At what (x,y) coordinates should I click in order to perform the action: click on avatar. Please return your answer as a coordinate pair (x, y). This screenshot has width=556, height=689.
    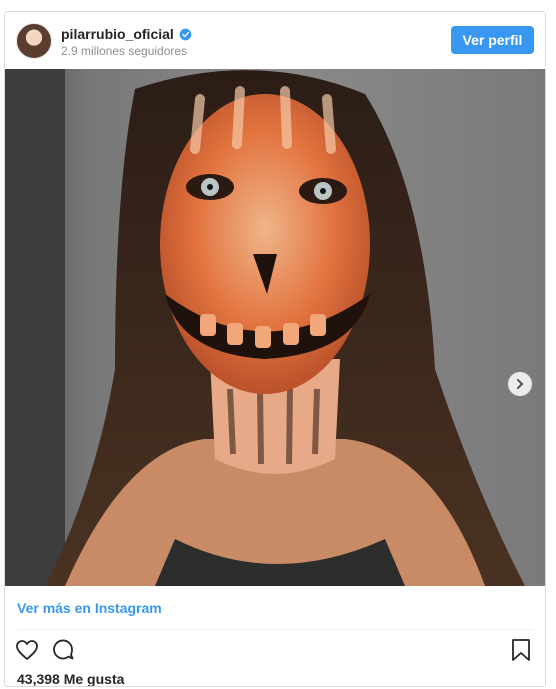
    Looking at the image, I should click on (34, 41).